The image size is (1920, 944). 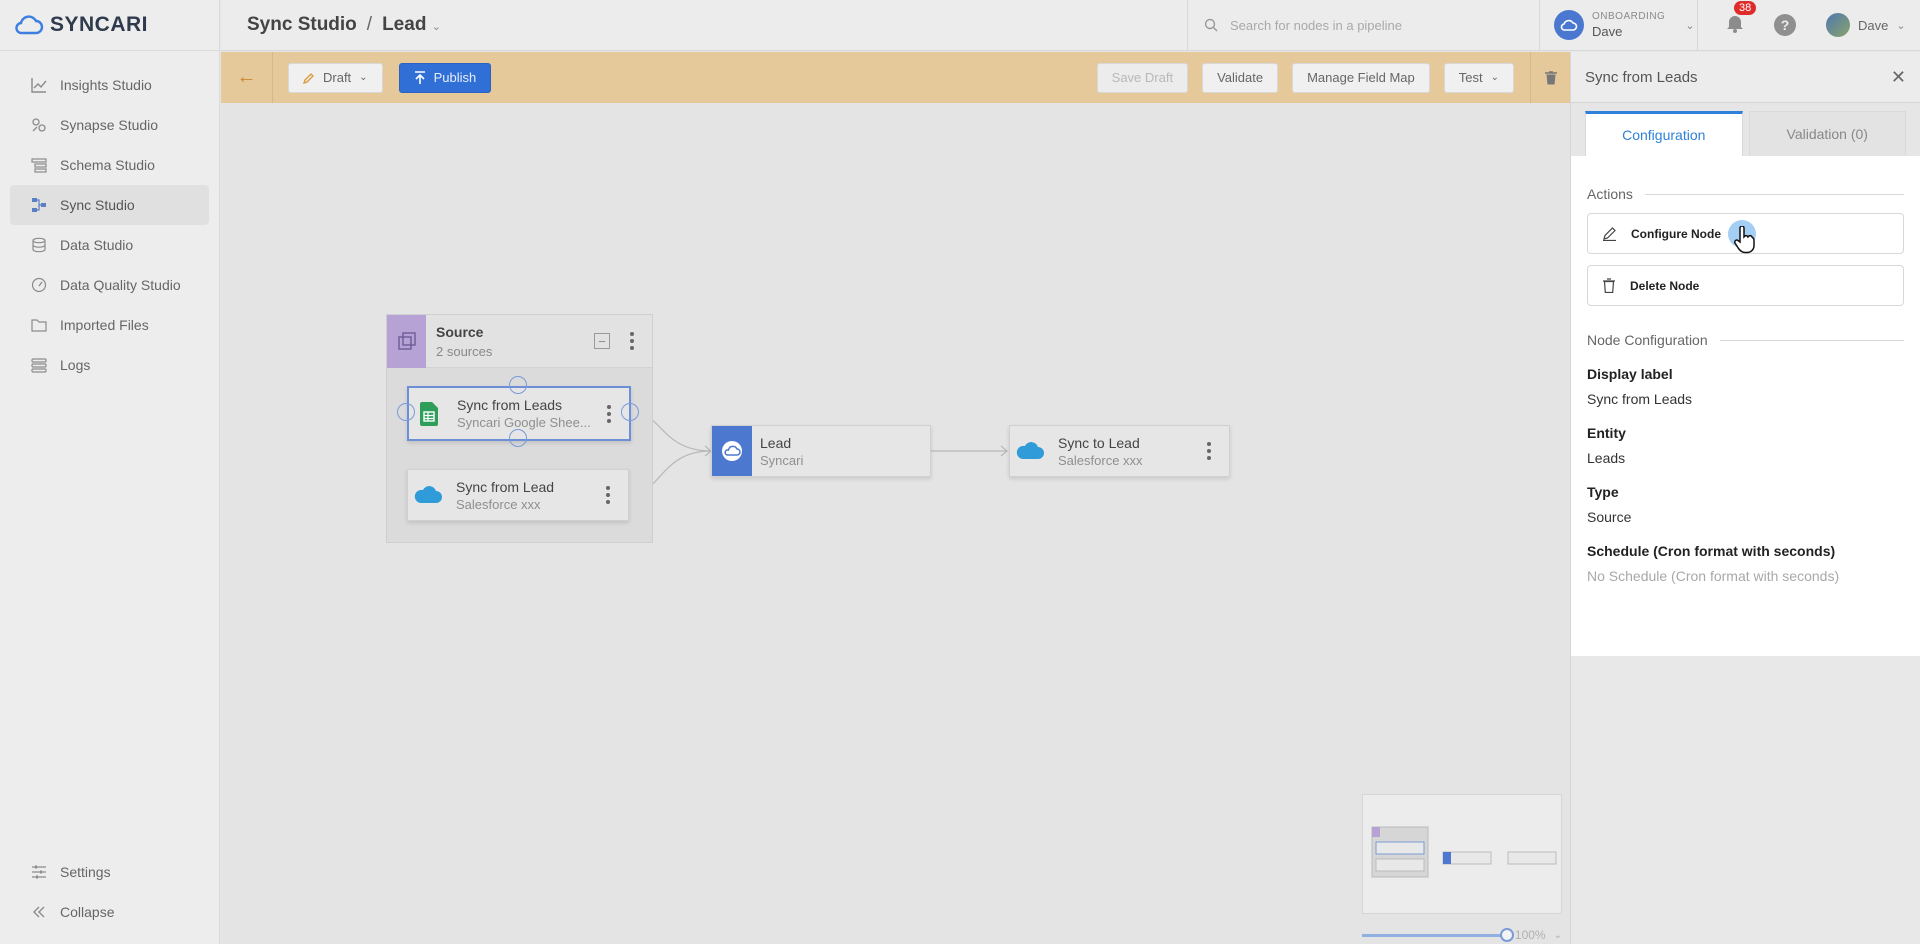 What do you see at coordinates (109, 365) in the screenshot?
I see `sidebar-item-logs: Logs` at bounding box center [109, 365].